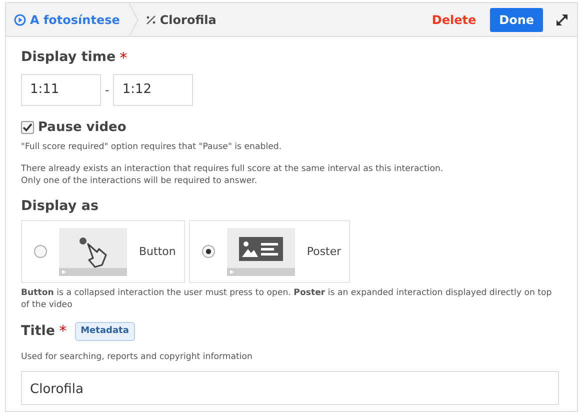 The image size is (584, 419). Describe the element at coordinates (68, 57) in the screenshot. I see `field-label: Display time` at that location.